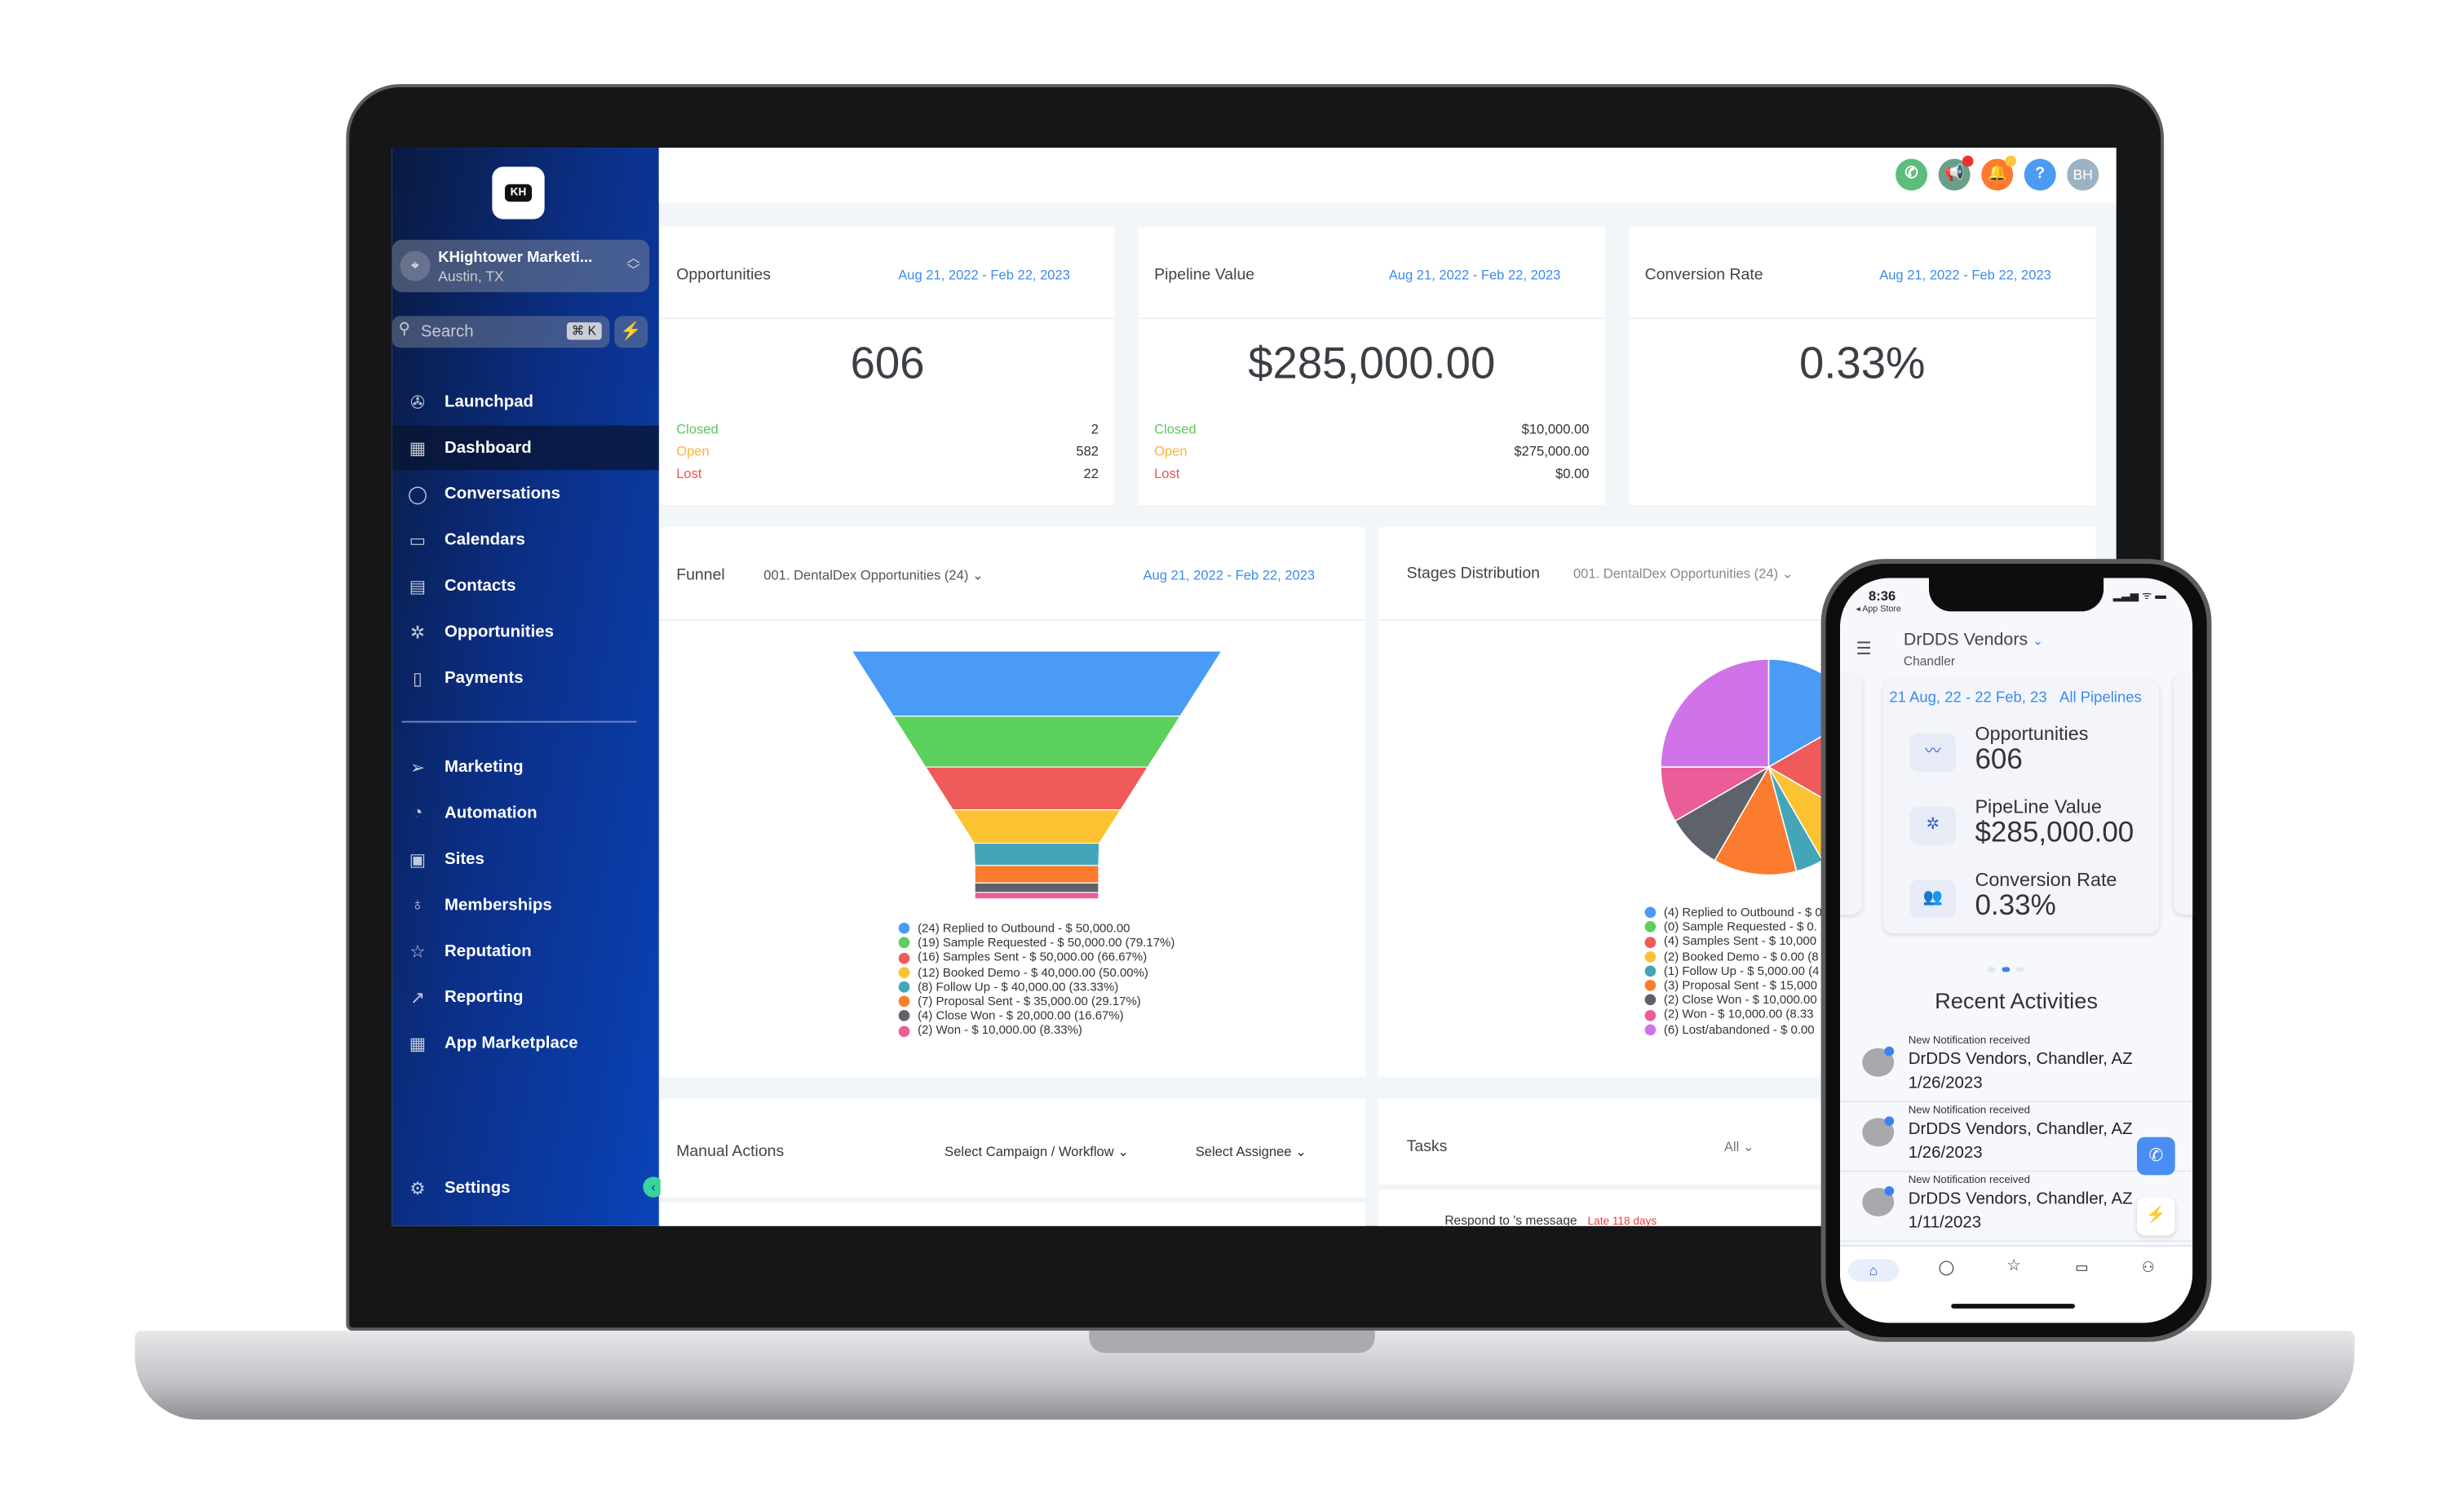 This screenshot has height=1493, width=2464. What do you see at coordinates (1036, 972) in the screenshot?
I see `legend-item: (12) Booked Demo - $ 40,000.00 (50.00%)` at bounding box center [1036, 972].